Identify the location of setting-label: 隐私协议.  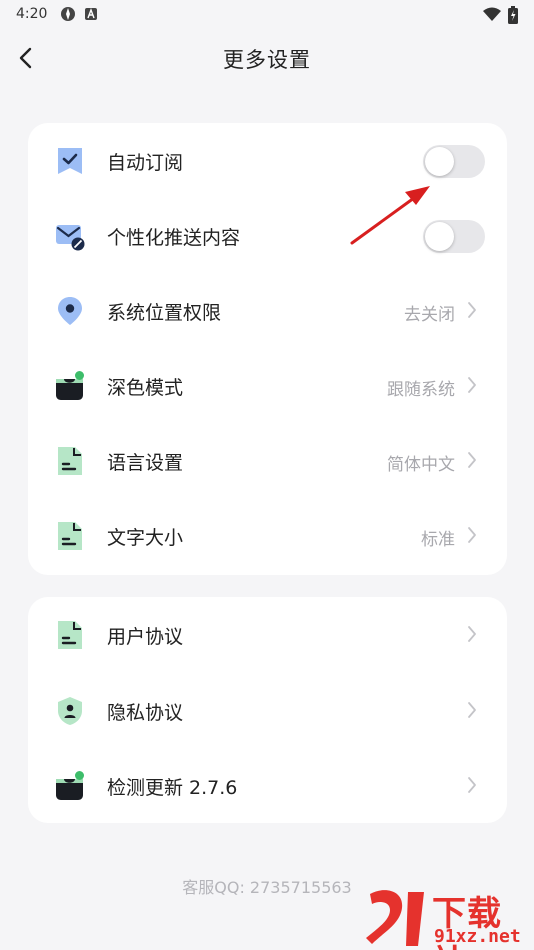
(145, 713).